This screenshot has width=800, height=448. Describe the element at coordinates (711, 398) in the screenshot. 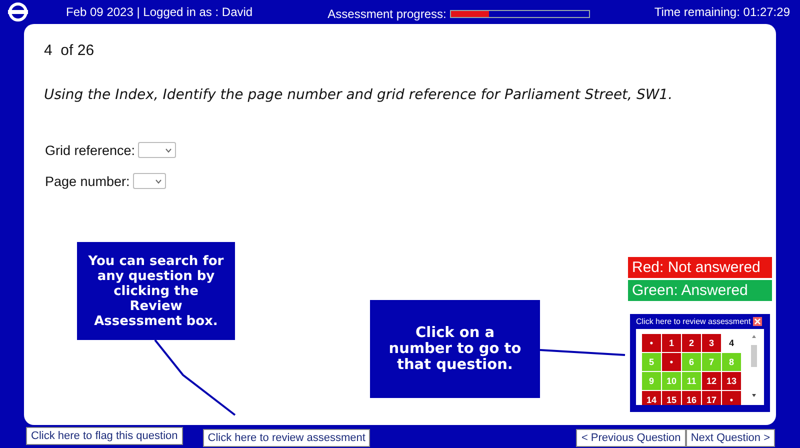

I see `question-tile: 17` at that location.